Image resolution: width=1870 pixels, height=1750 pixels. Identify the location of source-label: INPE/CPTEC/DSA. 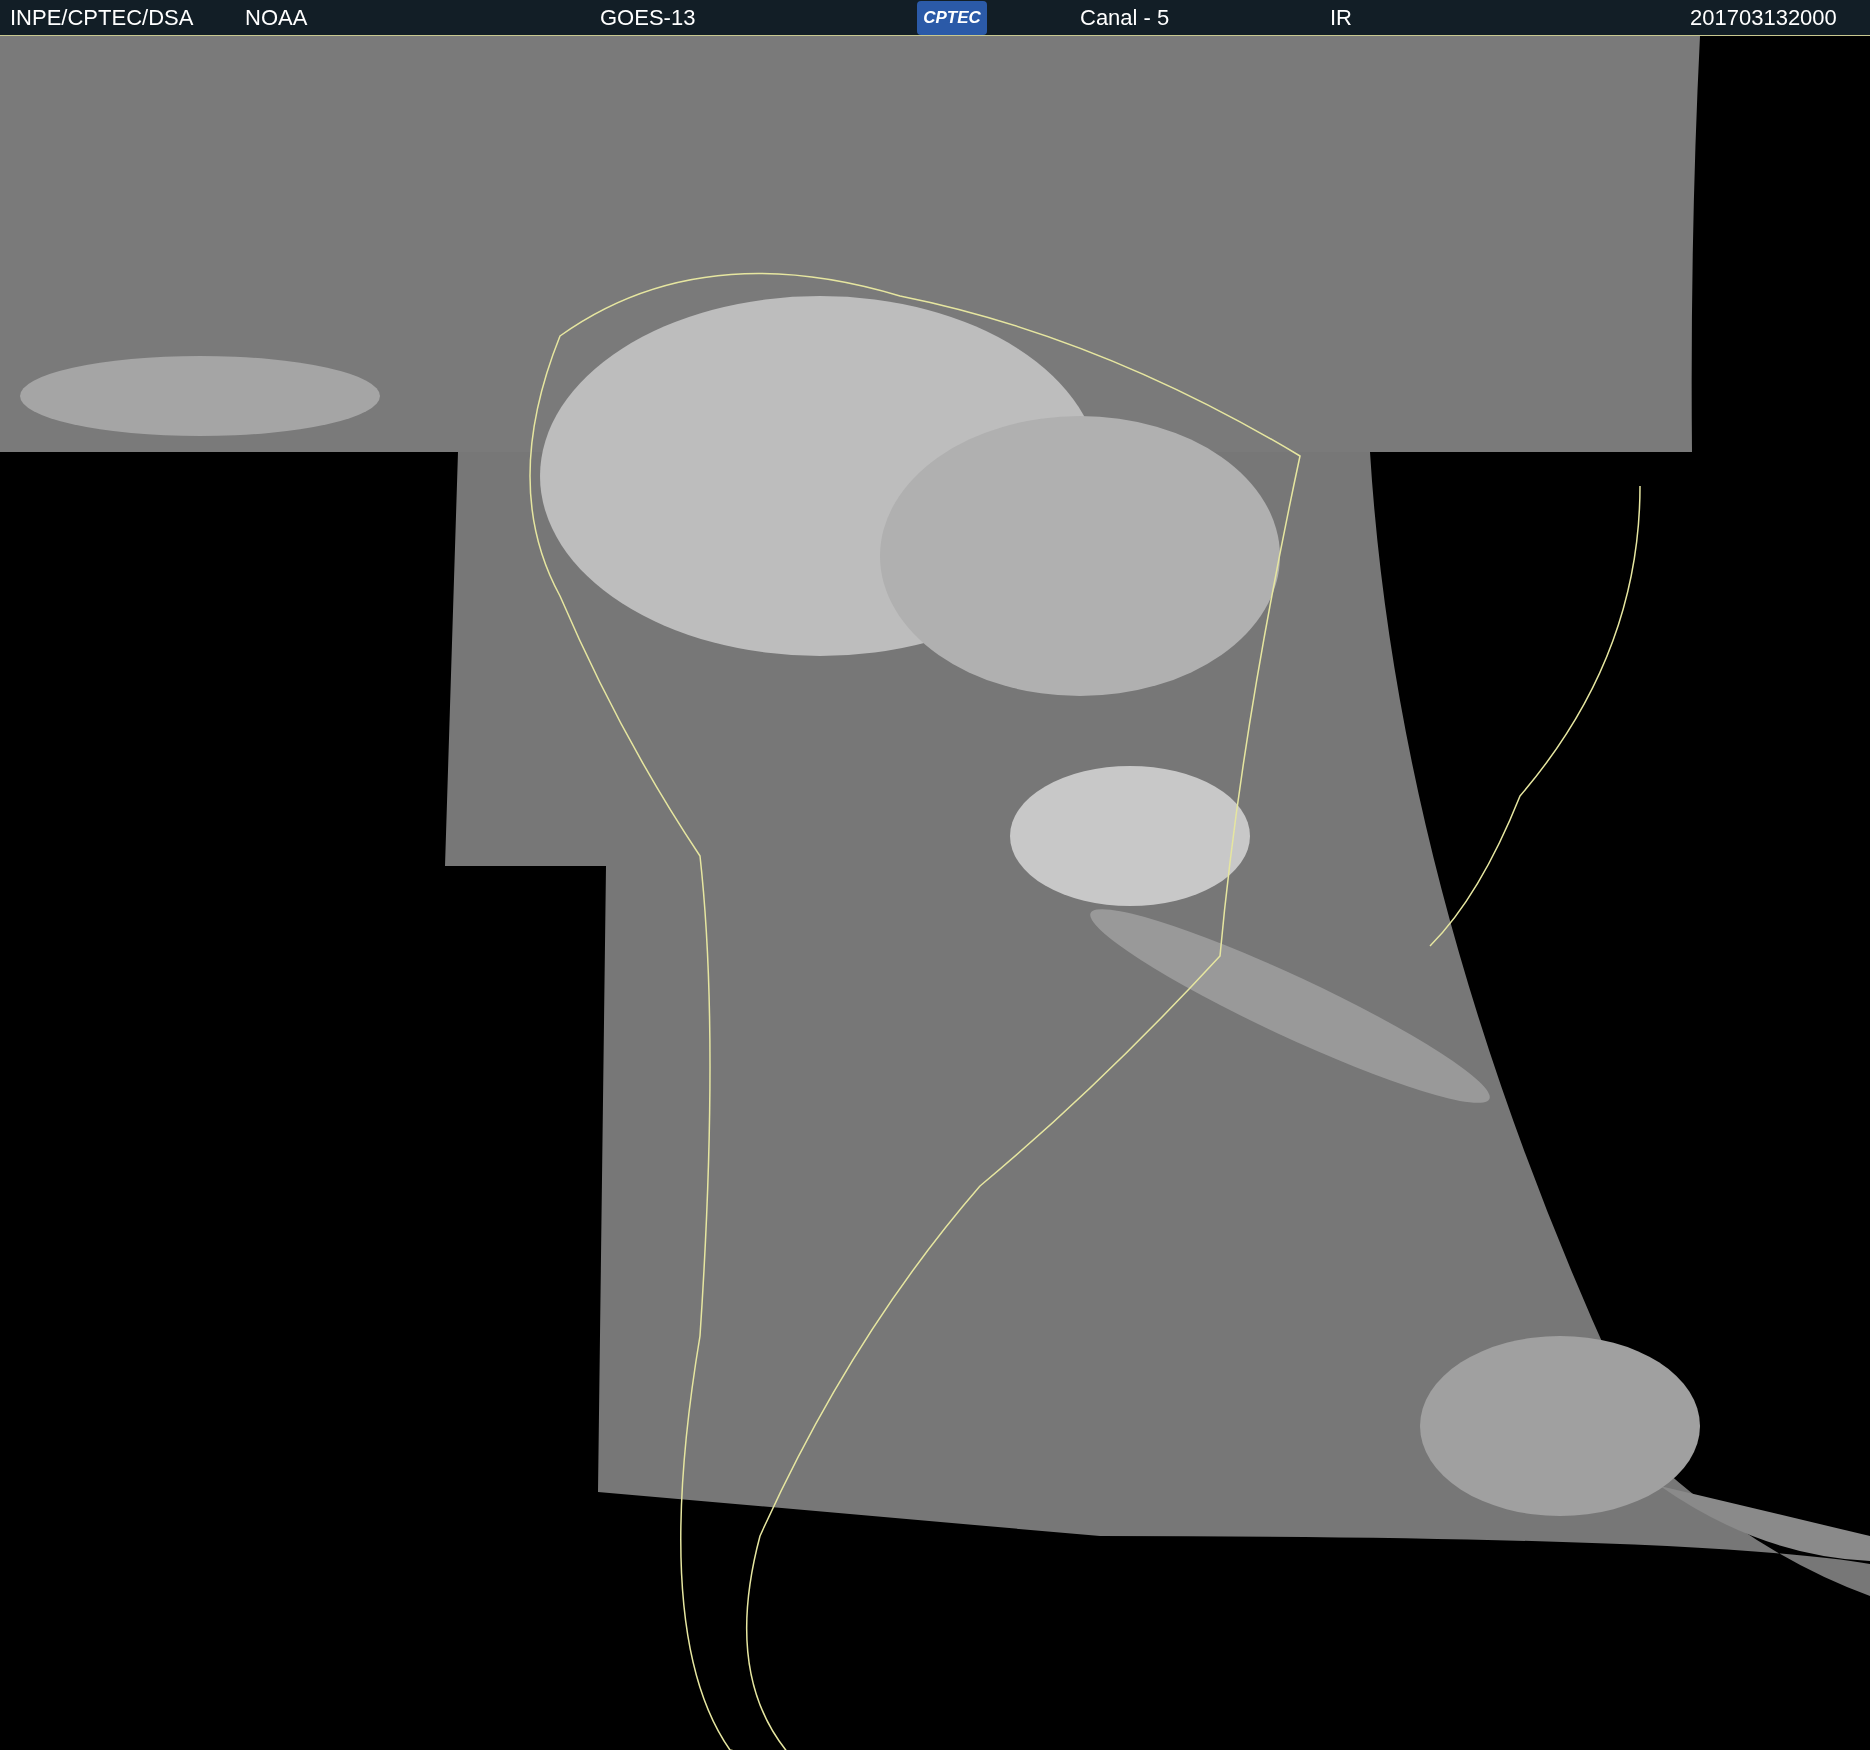
(102, 18).